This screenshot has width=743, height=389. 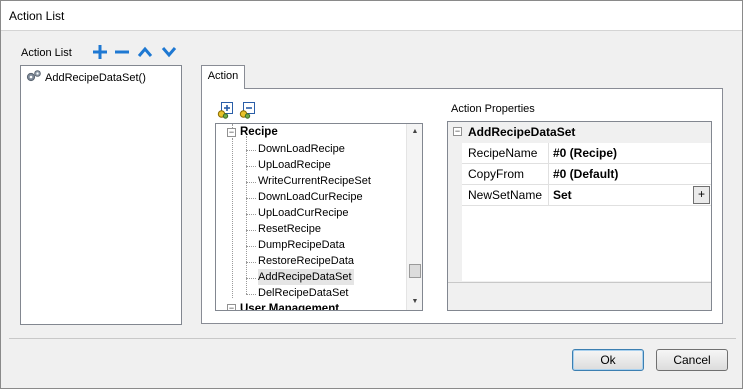 What do you see at coordinates (100, 52) in the screenshot?
I see `add-icon` at bounding box center [100, 52].